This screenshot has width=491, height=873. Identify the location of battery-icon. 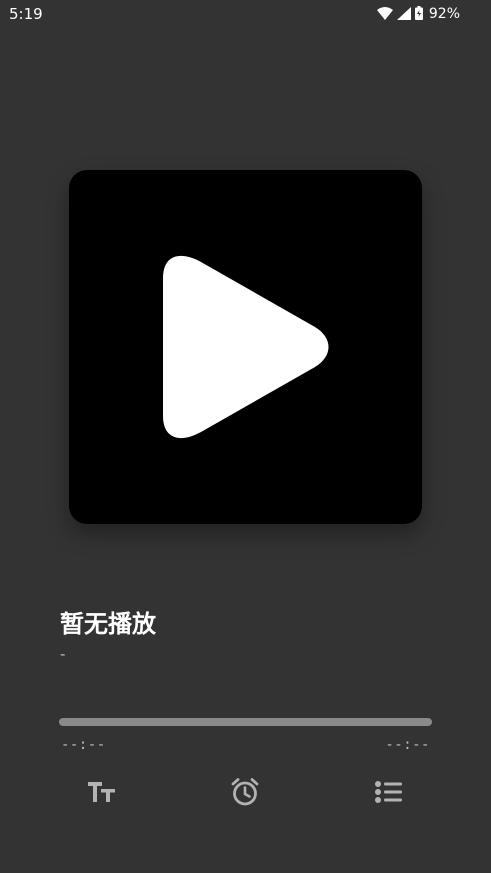
(418, 14).